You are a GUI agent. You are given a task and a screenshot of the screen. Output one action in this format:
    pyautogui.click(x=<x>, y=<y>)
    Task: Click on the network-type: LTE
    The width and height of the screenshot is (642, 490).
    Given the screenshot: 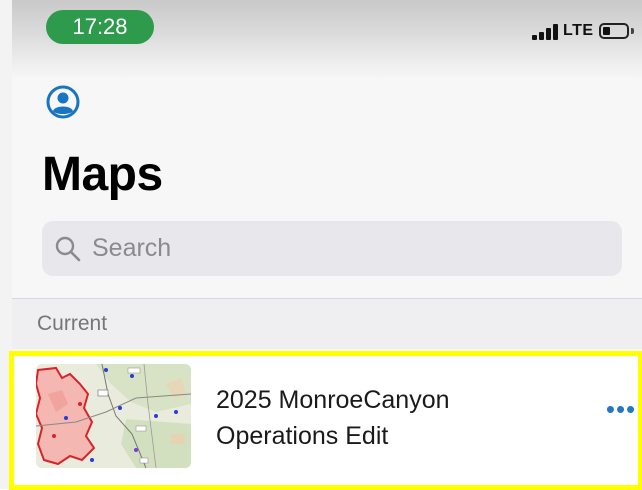 What is the action you would take?
    pyautogui.click(x=578, y=30)
    